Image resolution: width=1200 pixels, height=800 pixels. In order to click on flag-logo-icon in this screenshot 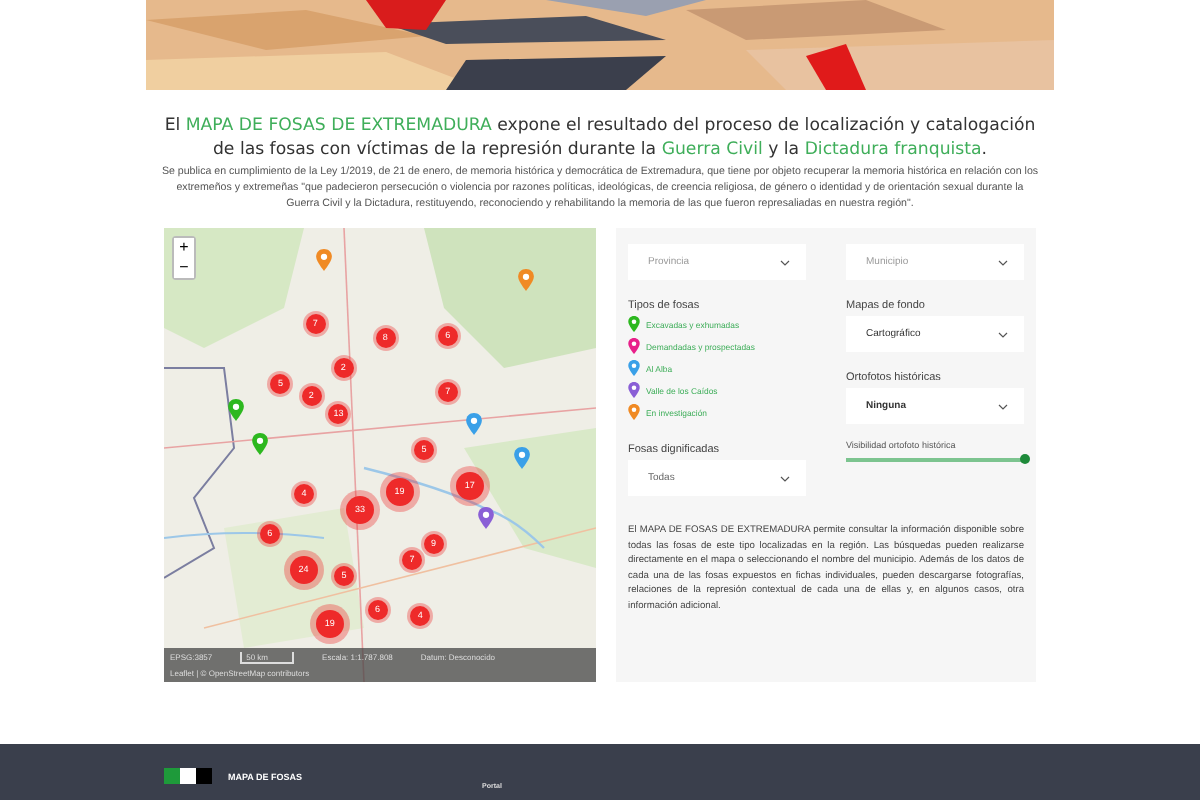, I will do `click(188, 776)`.